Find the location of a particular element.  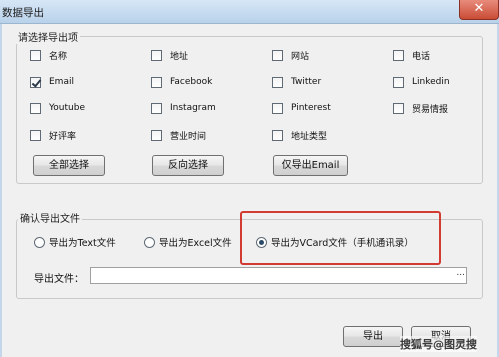

checkbox-box-checked is located at coordinates (35, 82).